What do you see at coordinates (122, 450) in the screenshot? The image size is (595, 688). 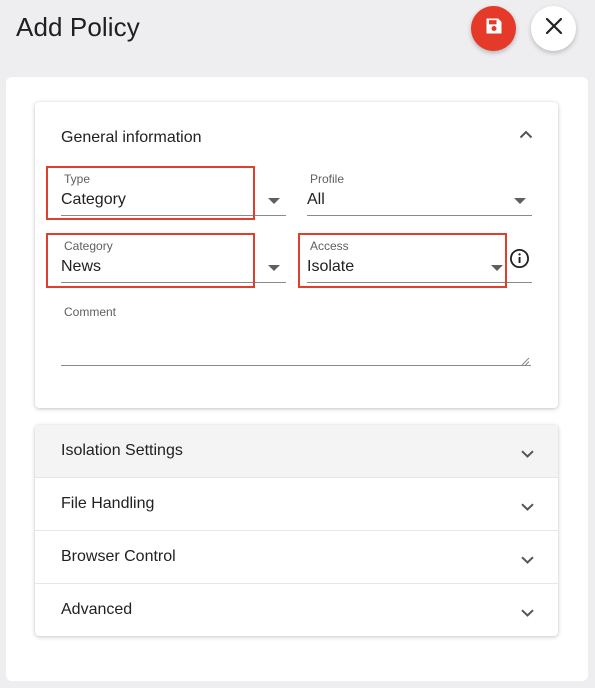 I see `section-label: Isolation Settings` at bounding box center [122, 450].